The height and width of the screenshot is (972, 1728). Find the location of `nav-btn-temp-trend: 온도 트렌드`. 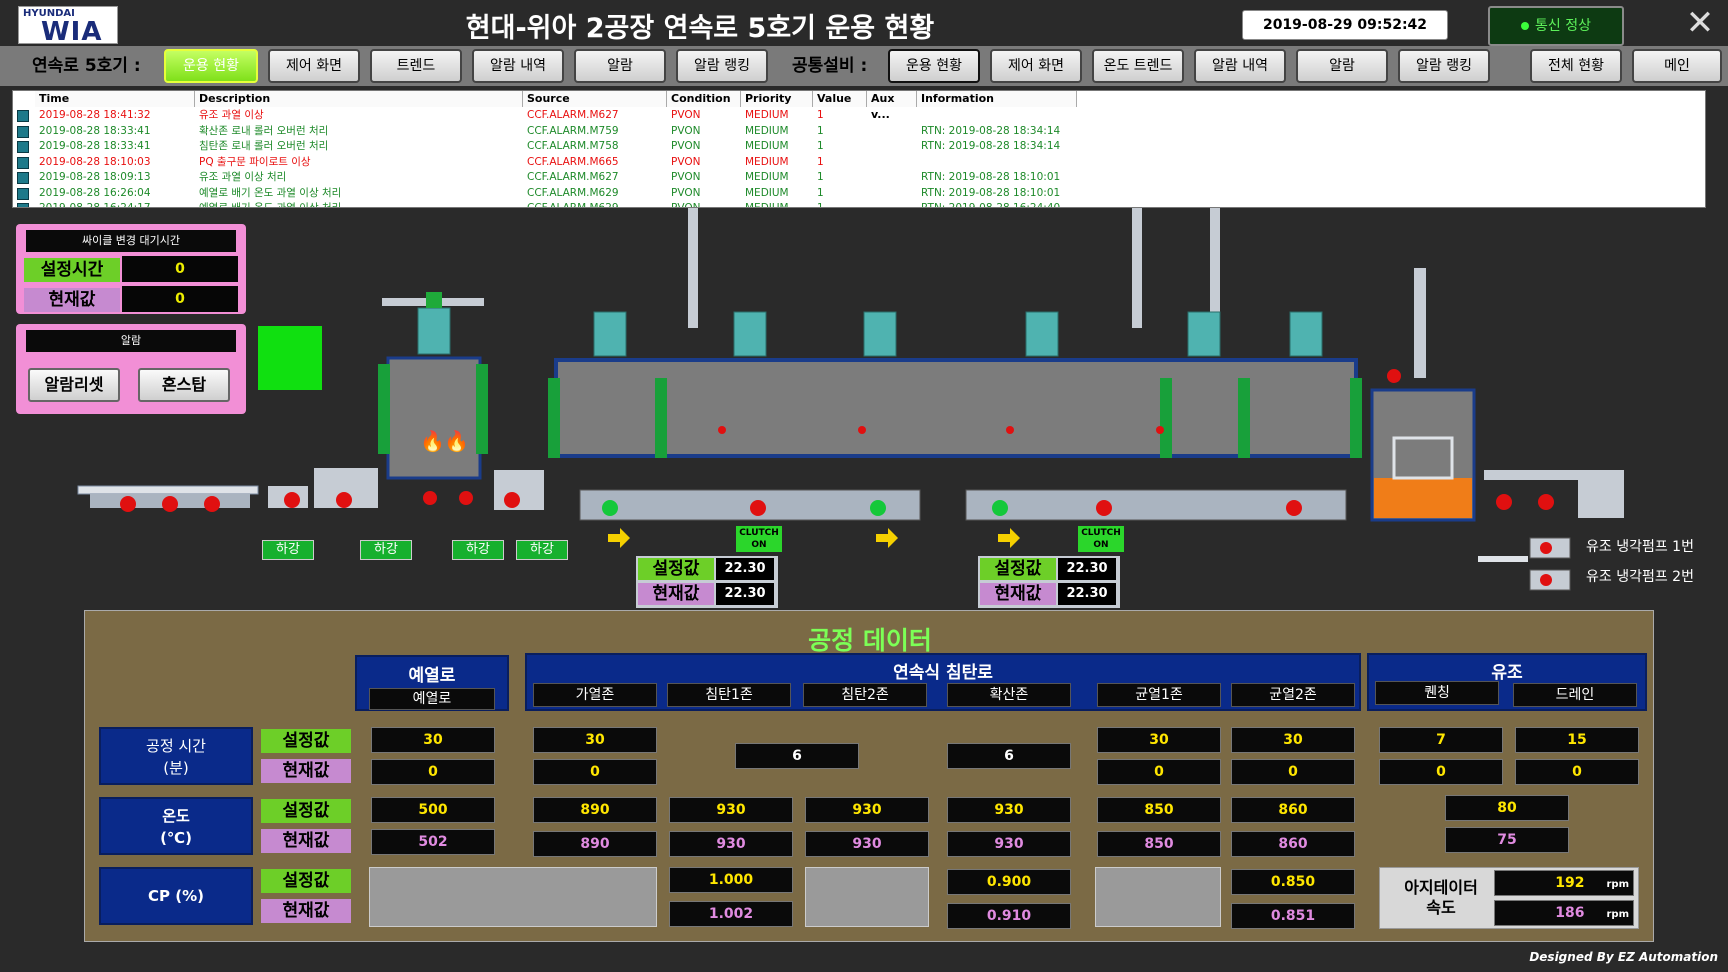

nav-btn-temp-trend: 온도 트렌드 is located at coordinates (1138, 66).